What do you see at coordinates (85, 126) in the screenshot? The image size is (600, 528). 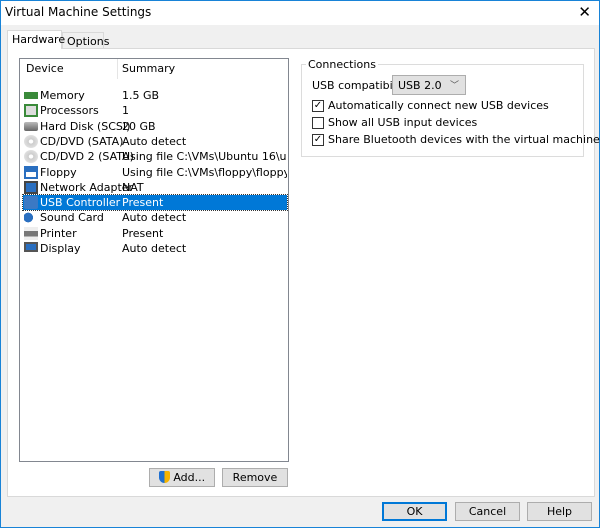 I see `device-name: Hard Disk (SCSI)` at bounding box center [85, 126].